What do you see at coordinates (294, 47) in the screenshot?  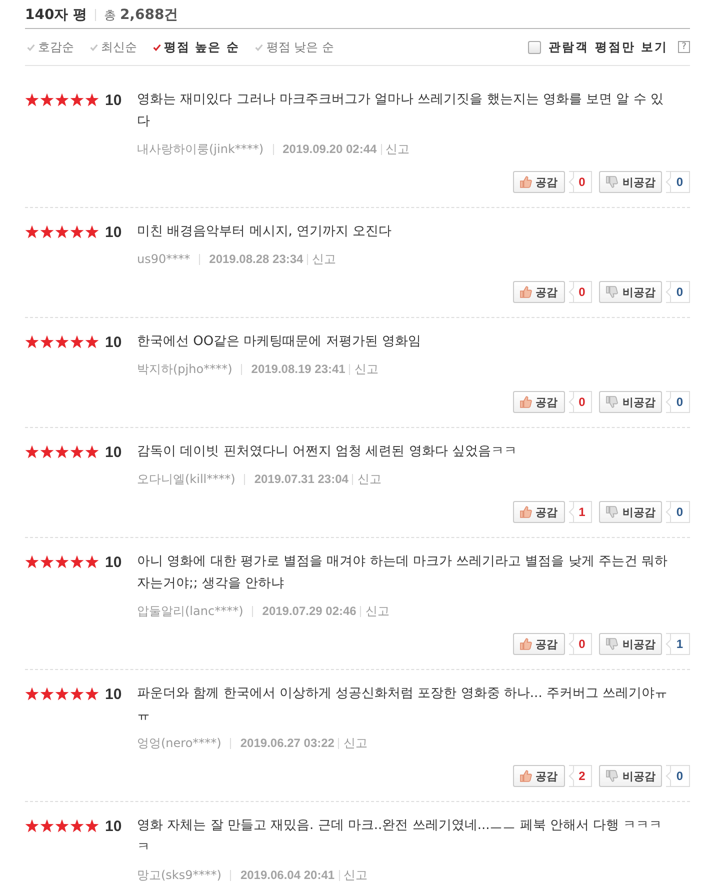 I see `sort-option: 평점 낮은 순` at bounding box center [294, 47].